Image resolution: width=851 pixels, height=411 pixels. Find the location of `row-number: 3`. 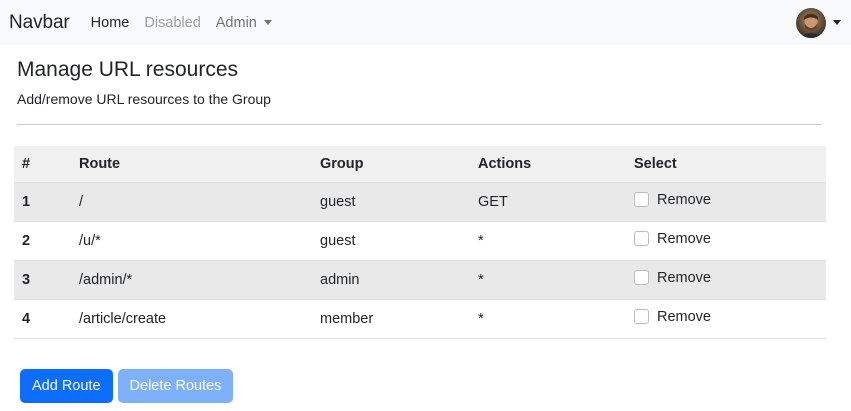

row-number: 3 is located at coordinates (42, 280).